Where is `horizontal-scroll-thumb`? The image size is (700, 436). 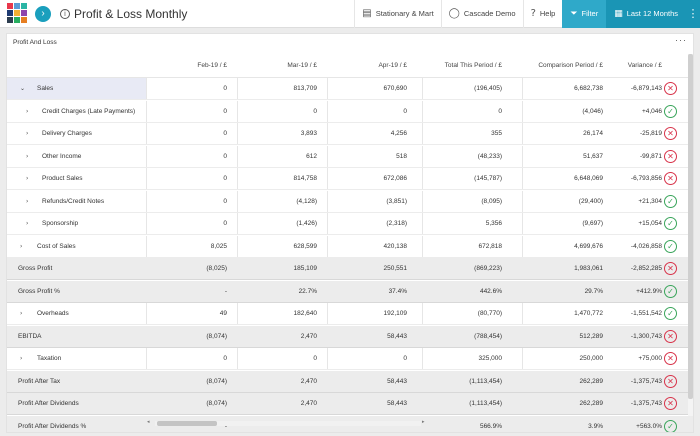
horizontal-scroll-thumb is located at coordinates (187, 423).